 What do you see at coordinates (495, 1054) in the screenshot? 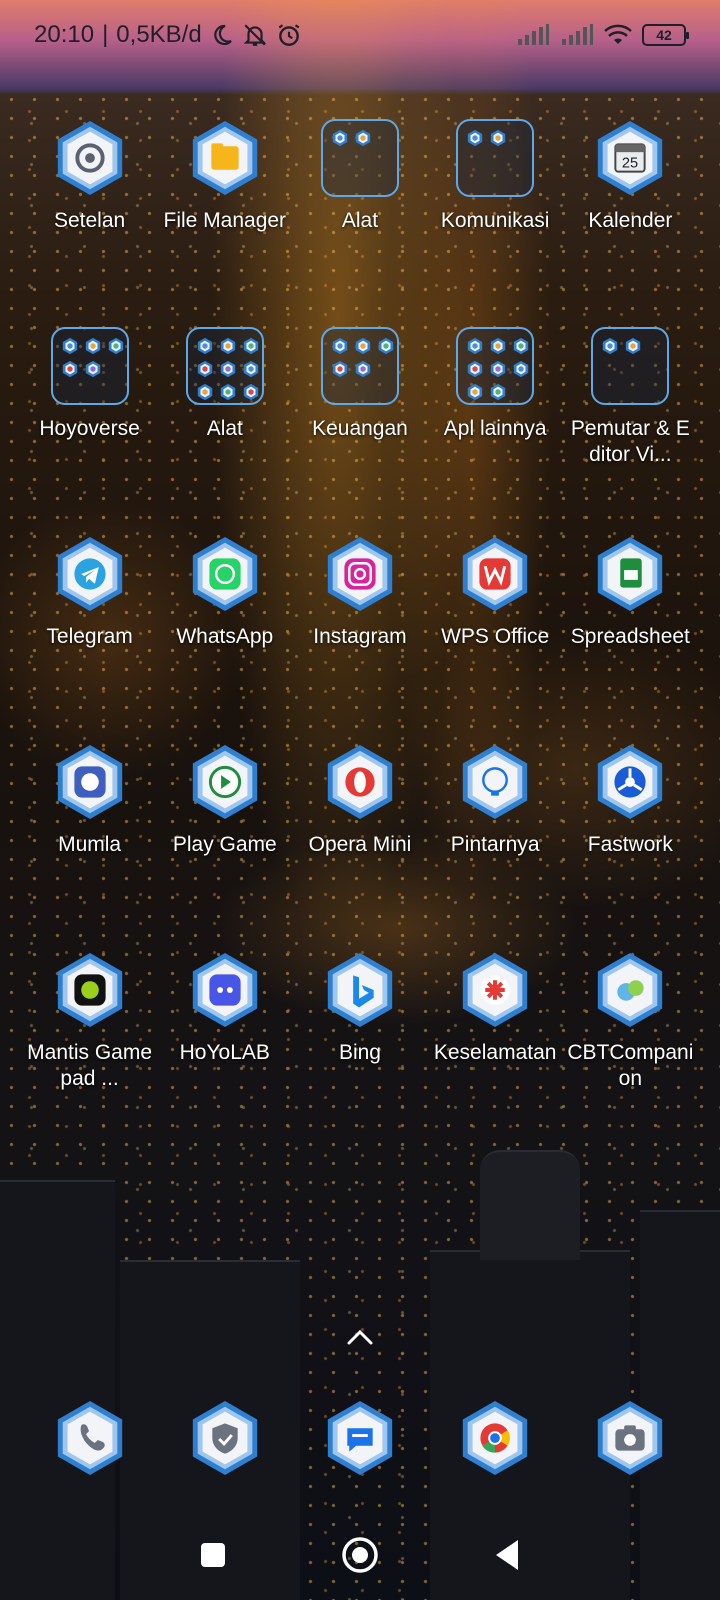
I see `app-keselamatan: Keselamatan` at bounding box center [495, 1054].